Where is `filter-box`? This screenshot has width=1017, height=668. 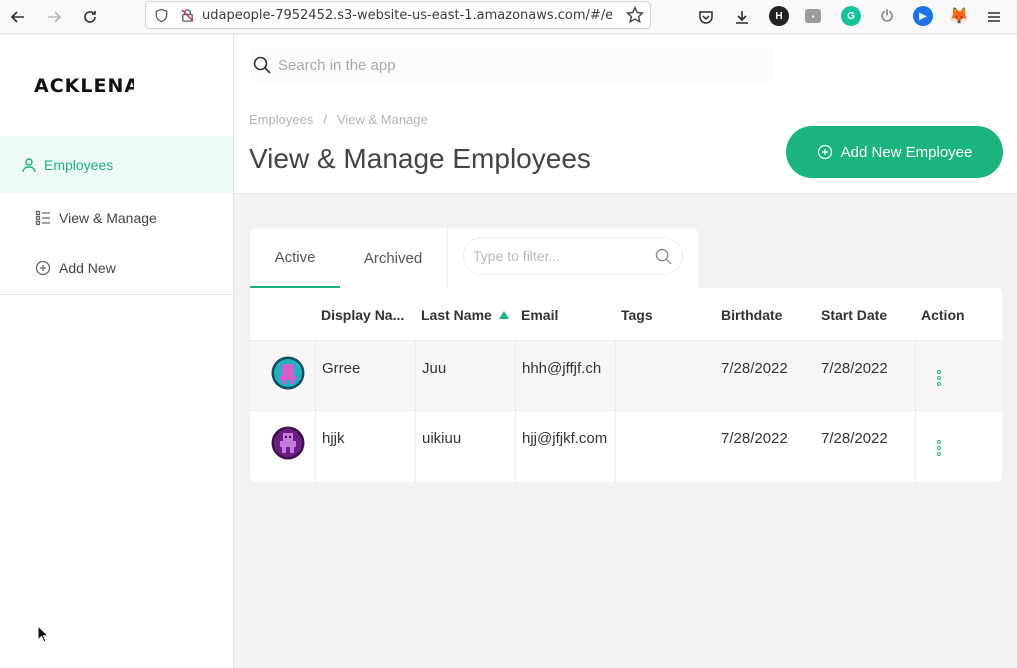
filter-box is located at coordinates (573, 256).